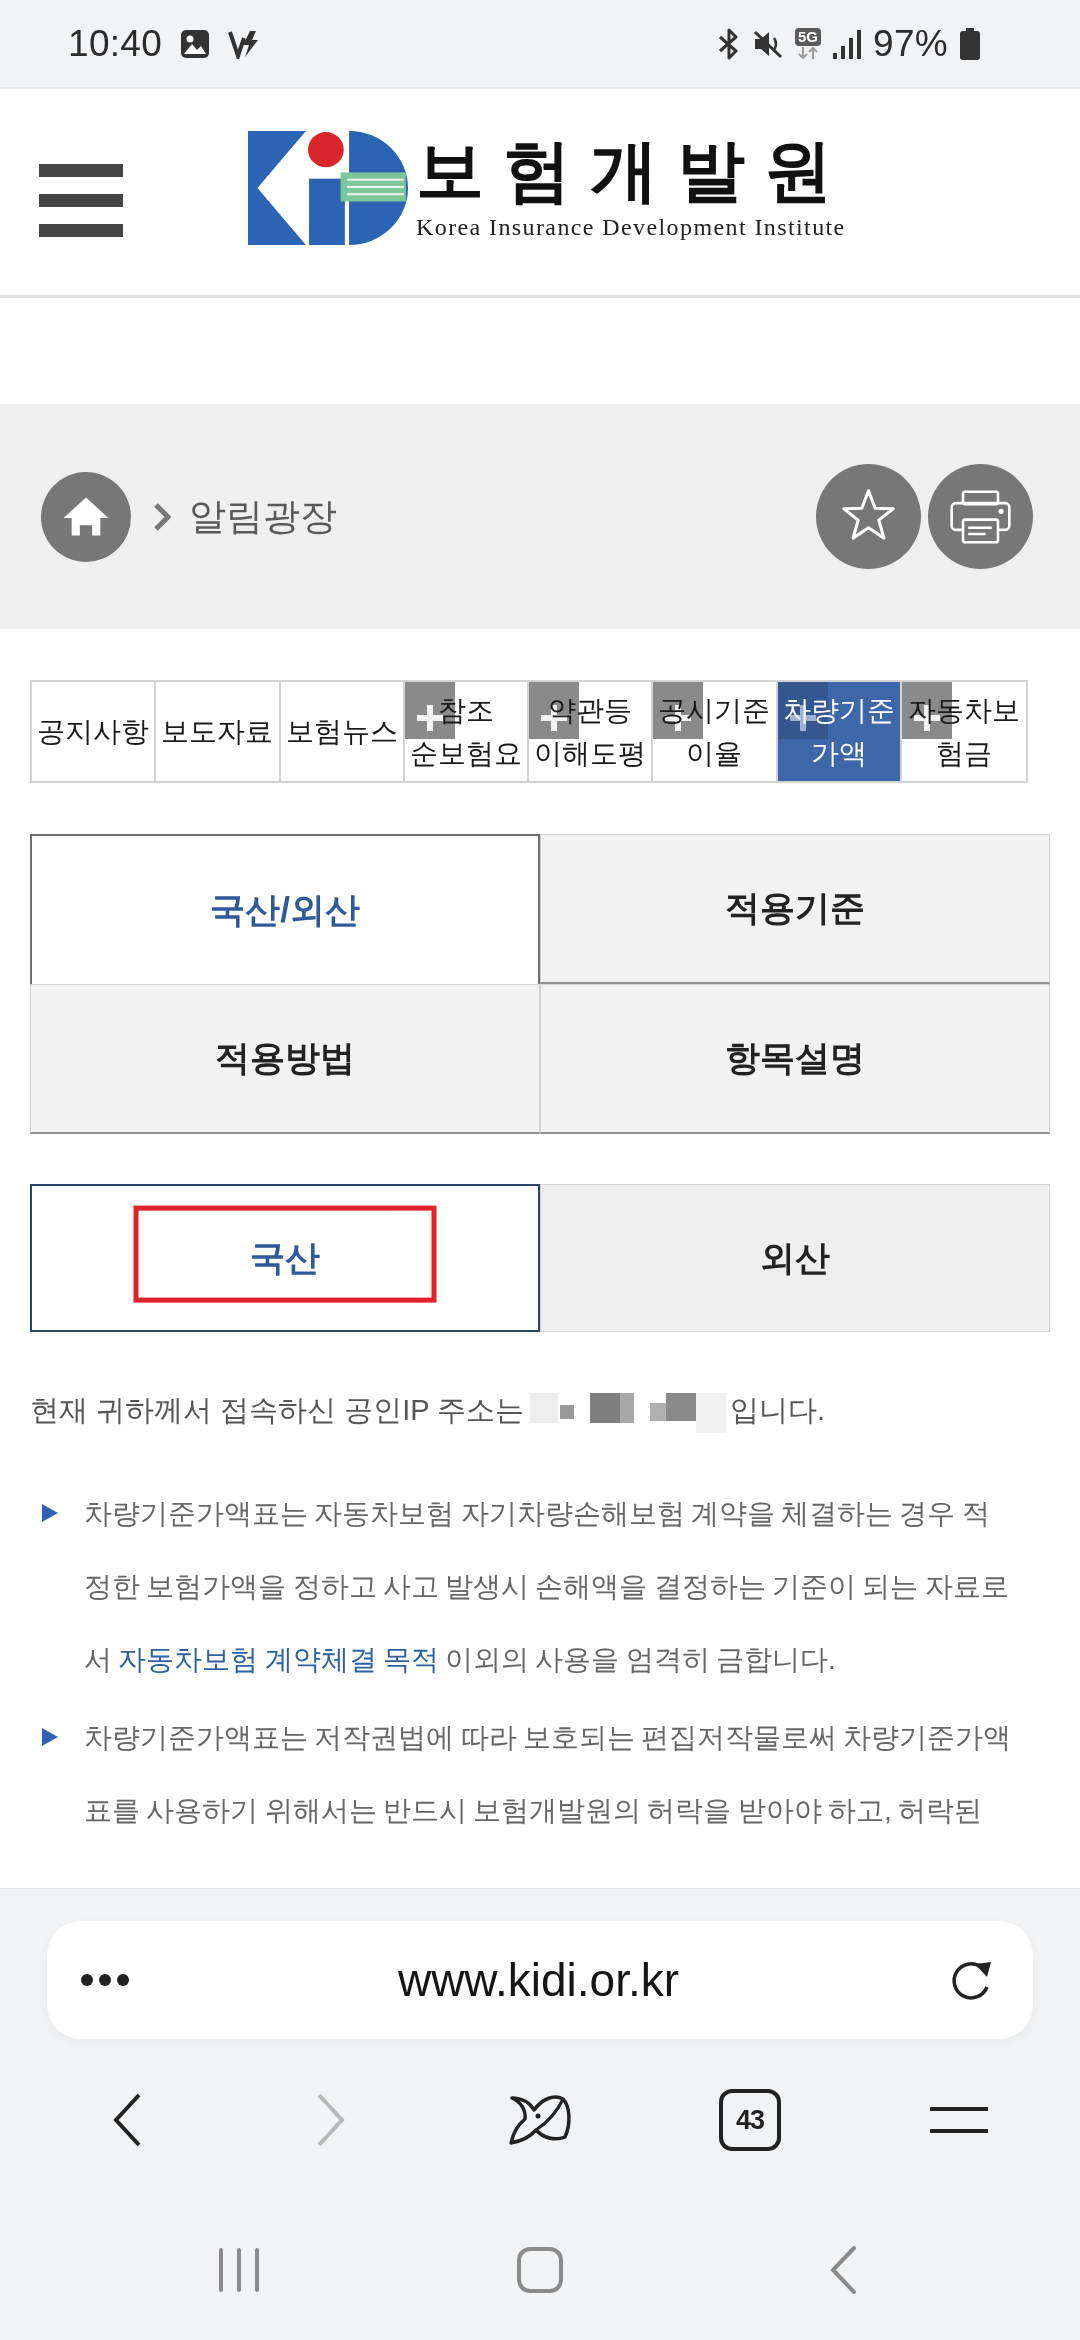 Image resolution: width=1080 pixels, height=2340 pixels. What do you see at coordinates (127, 2120) in the screenshot?
I see `back-icon` at bounding box center [127, 2120].